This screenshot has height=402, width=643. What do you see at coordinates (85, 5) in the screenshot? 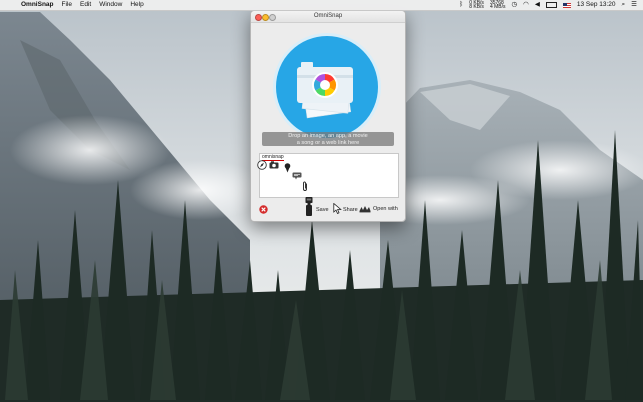
I see `menu-edit: Edit` at bounding box center [85, 5].